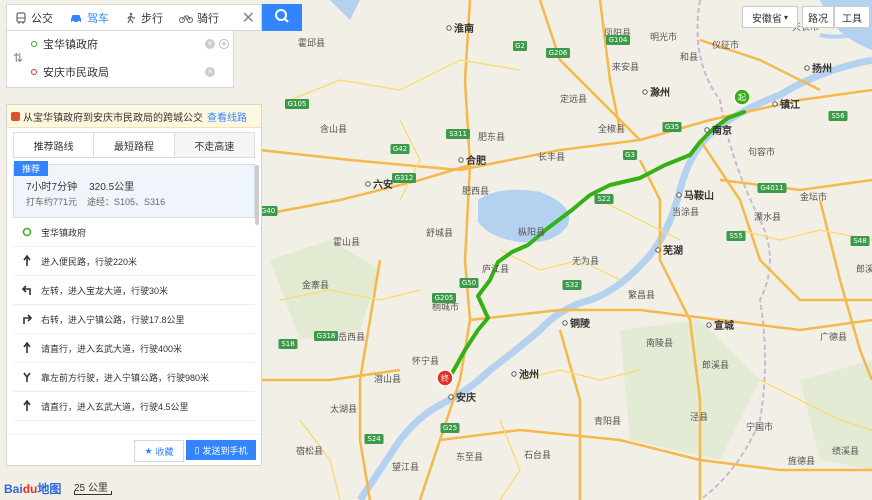 This screenshot has width=872, height=500. Describe the element at coordinates (134, 232) in the screenshot. I see `route-step: 宝华镇政府` at that location.